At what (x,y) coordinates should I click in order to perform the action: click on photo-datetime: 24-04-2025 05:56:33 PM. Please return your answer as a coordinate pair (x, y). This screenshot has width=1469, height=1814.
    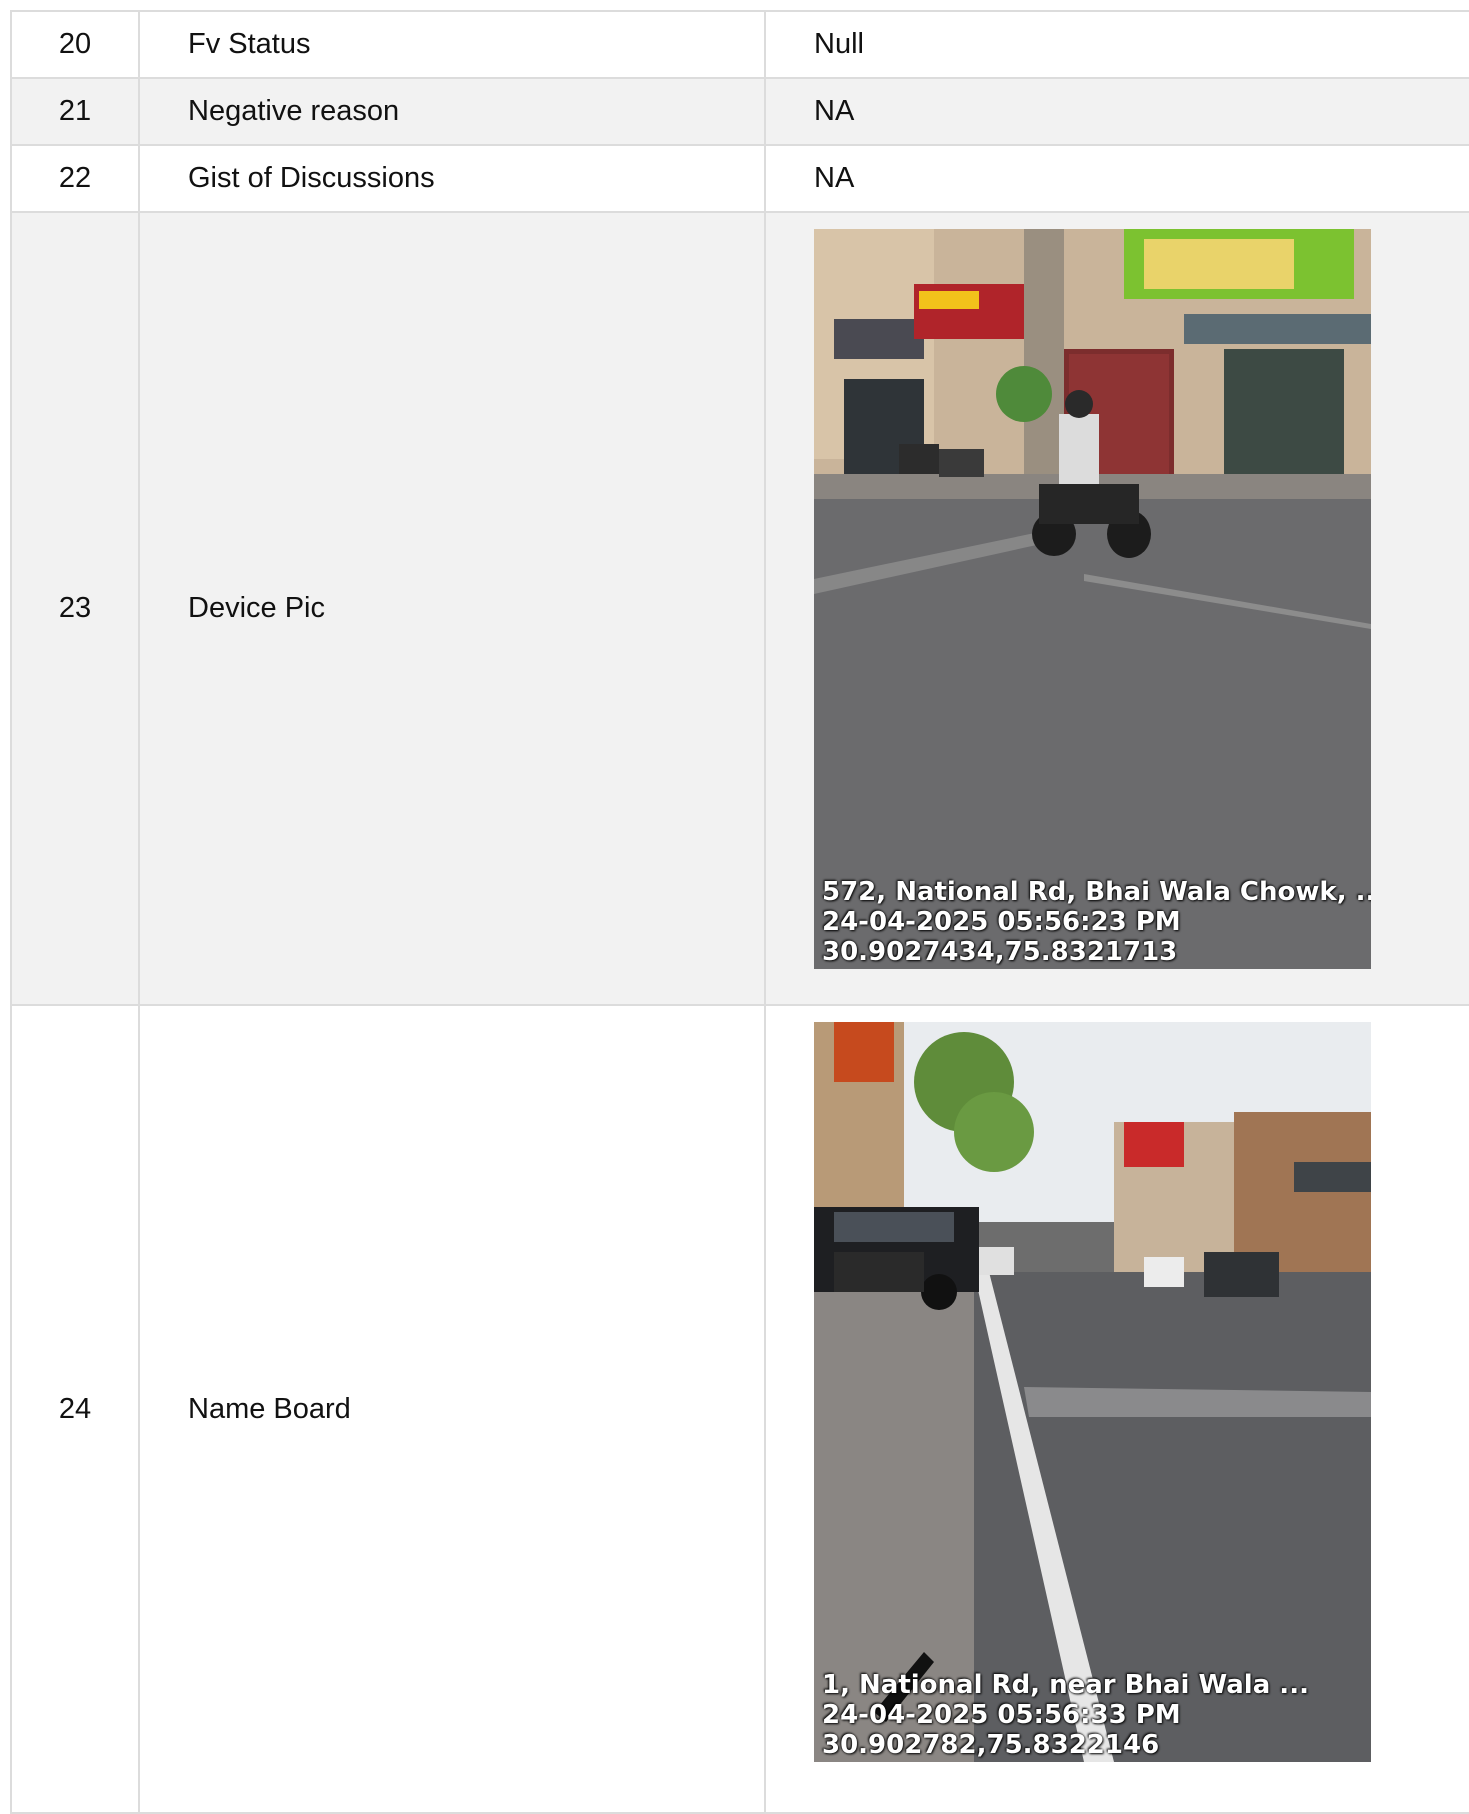
    Looking at the image, I should click on (1001, 1715).